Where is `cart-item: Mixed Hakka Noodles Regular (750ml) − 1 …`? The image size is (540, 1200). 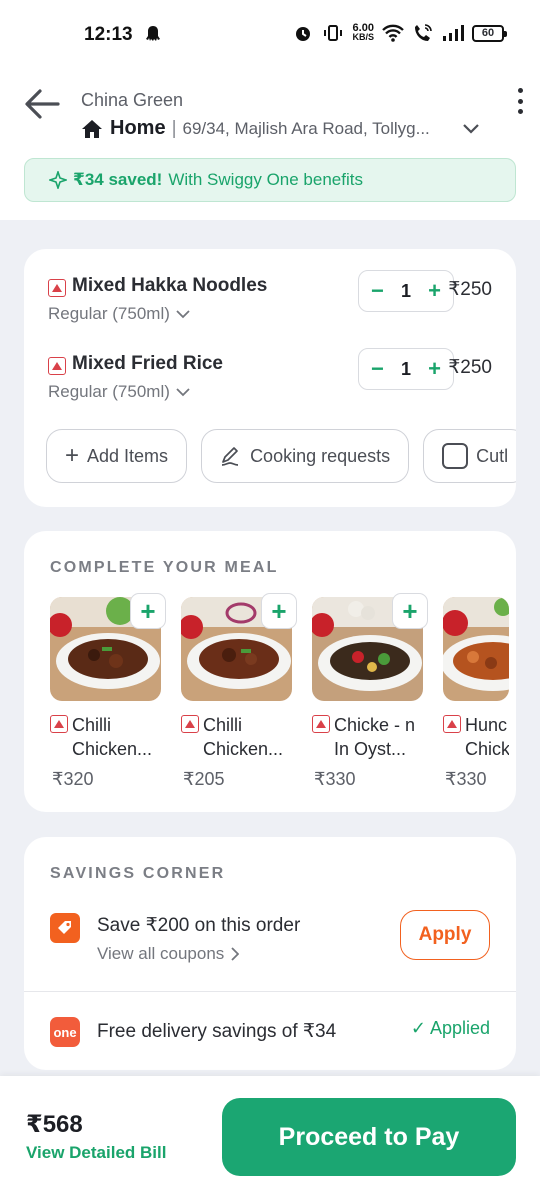 cart-item: Mixed Hakka Noodles Regular (750ml) − 1 … is located at coordinates (270, 304).